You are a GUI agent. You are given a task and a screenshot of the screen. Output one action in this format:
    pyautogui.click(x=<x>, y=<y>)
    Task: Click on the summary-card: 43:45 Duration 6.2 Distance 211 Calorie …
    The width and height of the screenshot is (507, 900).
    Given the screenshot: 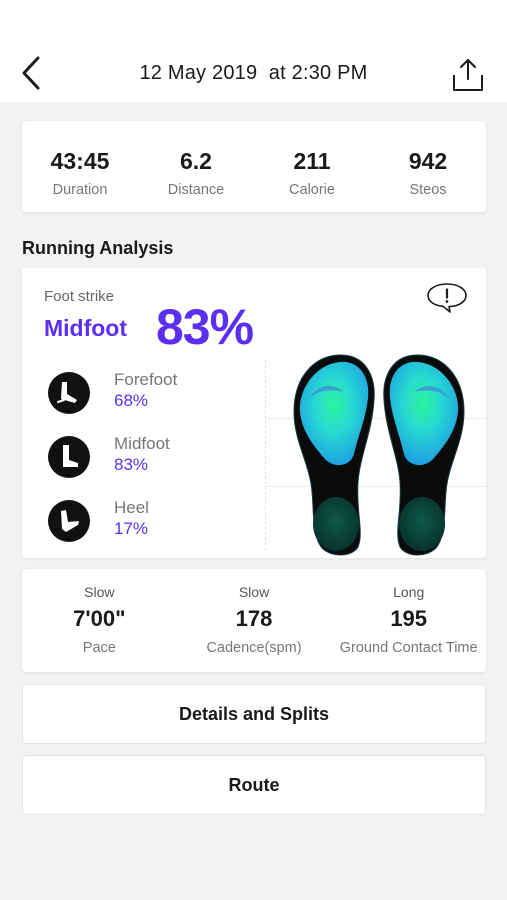 What is the action you would take?
    pyautogui.click(x=254, y=166)
    